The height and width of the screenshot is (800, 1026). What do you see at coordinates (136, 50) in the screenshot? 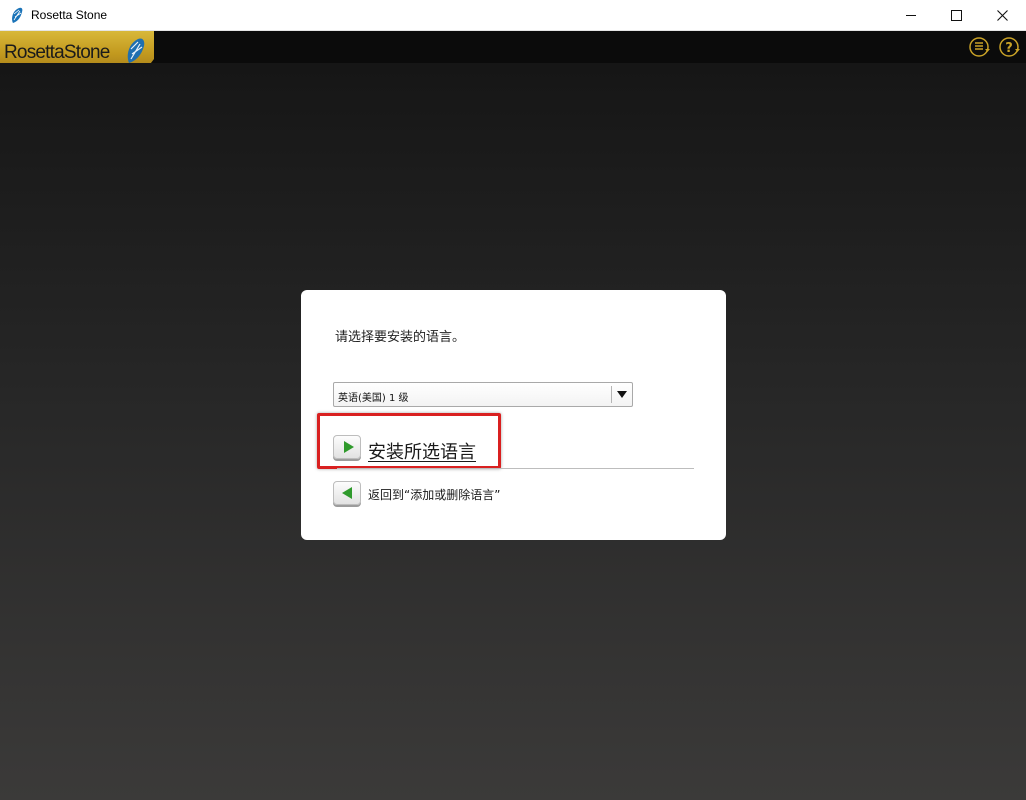
I see `rosetta-stone-logo-icon` at bounding box center [136, 50].